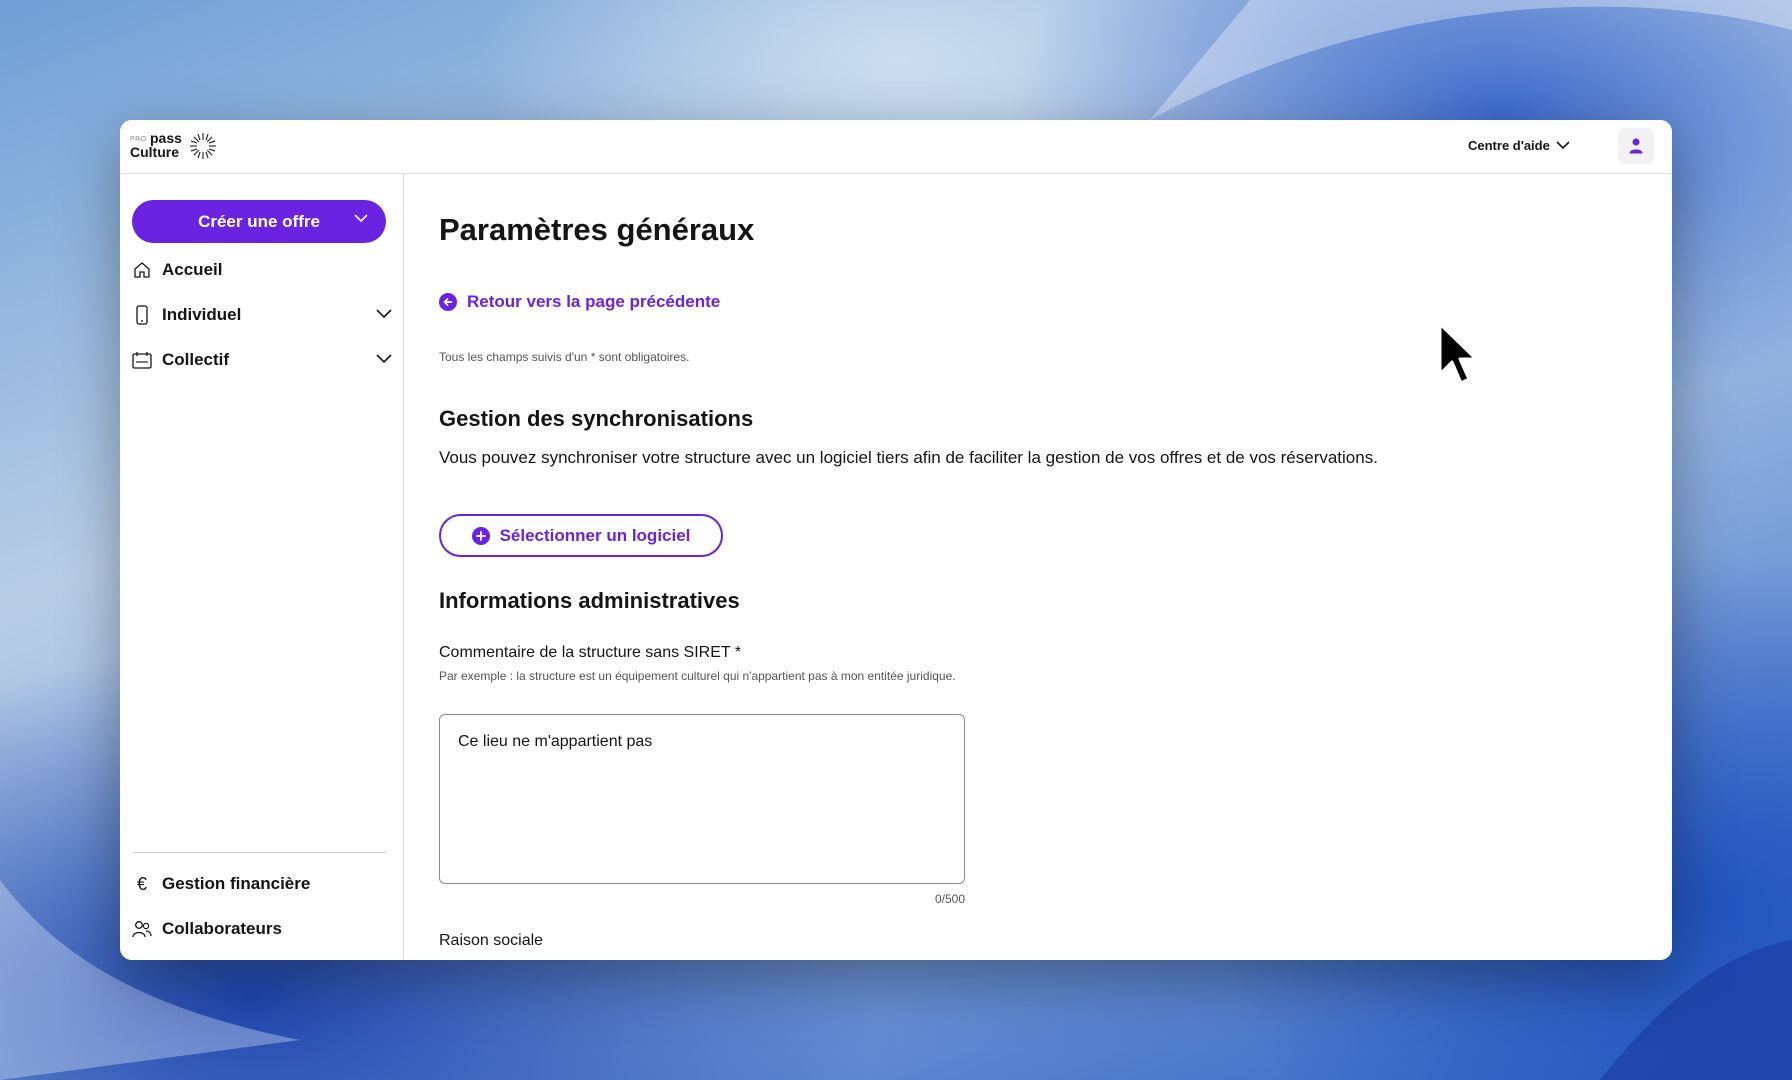 The image size is (1792, 1080). What do you see at coordinates (259, 852) in the screenshot?
I see `sidebar-divider` at bounding box center [259, 852].